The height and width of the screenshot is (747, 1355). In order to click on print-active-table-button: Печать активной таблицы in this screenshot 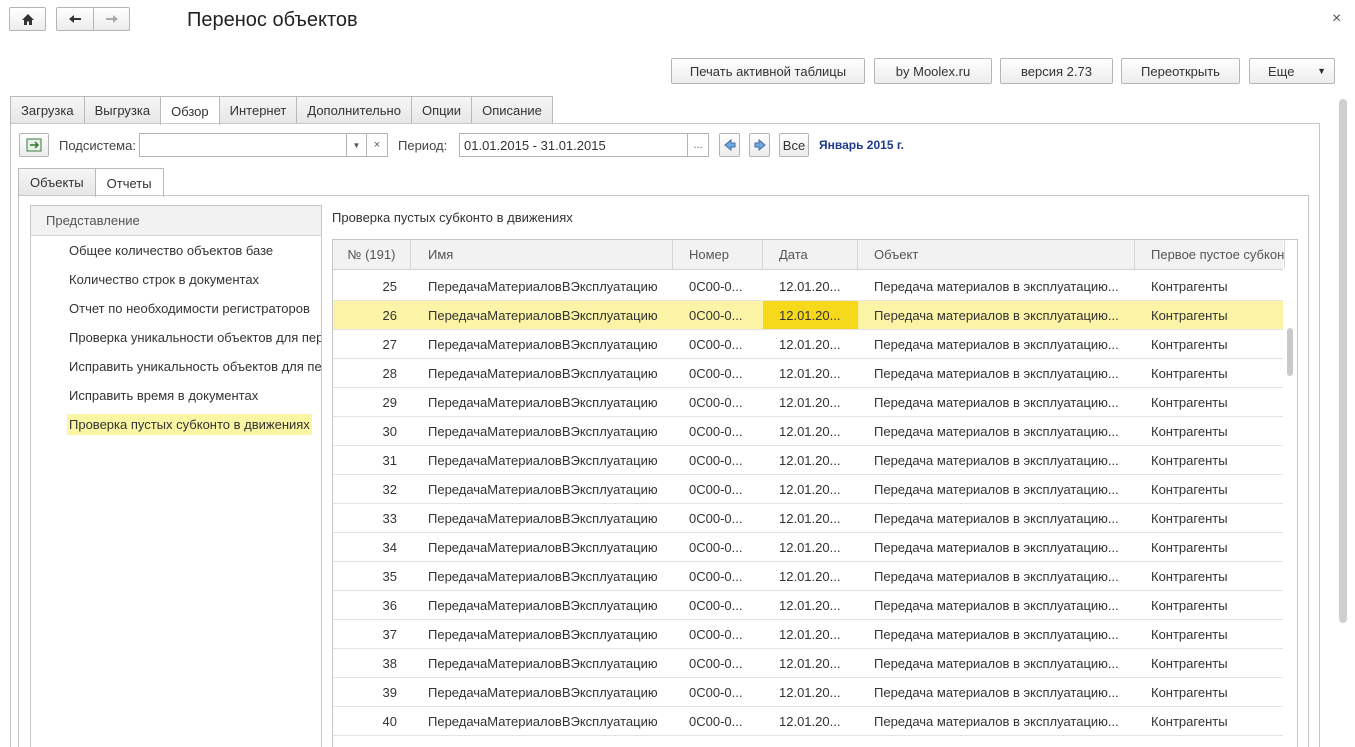, I will do `click(768, 71)`.